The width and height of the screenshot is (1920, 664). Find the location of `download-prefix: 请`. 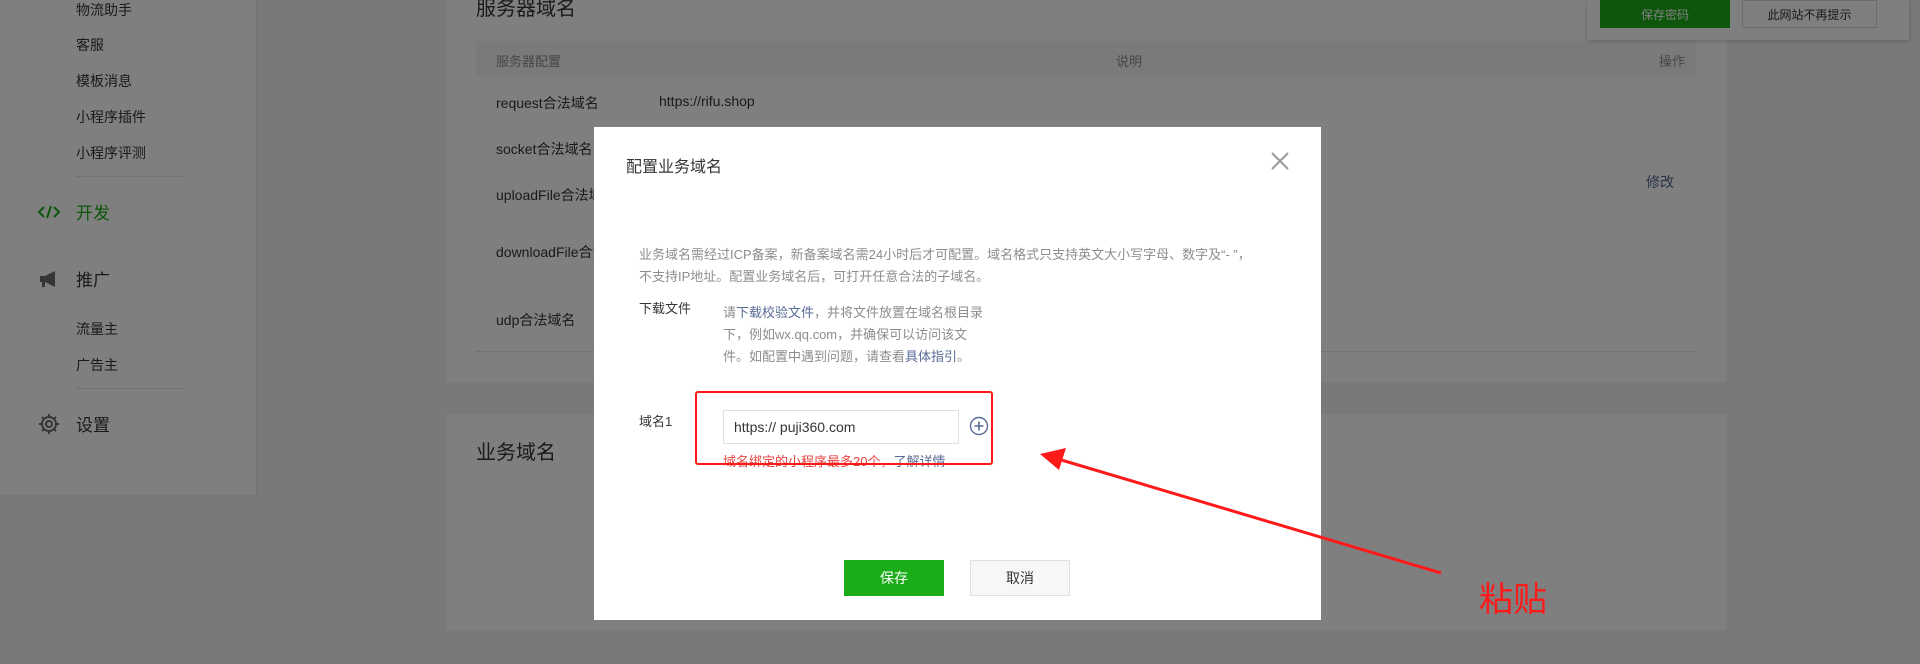

download-prefix: 请 is located at coordinates (730, 312).